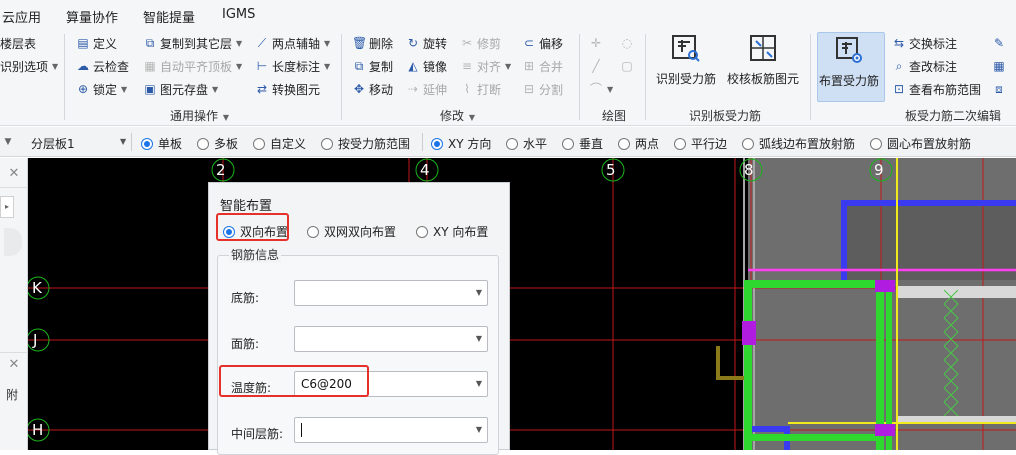 The width and height of the screenshot is (1016, 455). What do you see at coordinates (29, 66) in the screenshot?
I see `identify-options-button: 识别选项 ▼` at bounding box center [29, 66].